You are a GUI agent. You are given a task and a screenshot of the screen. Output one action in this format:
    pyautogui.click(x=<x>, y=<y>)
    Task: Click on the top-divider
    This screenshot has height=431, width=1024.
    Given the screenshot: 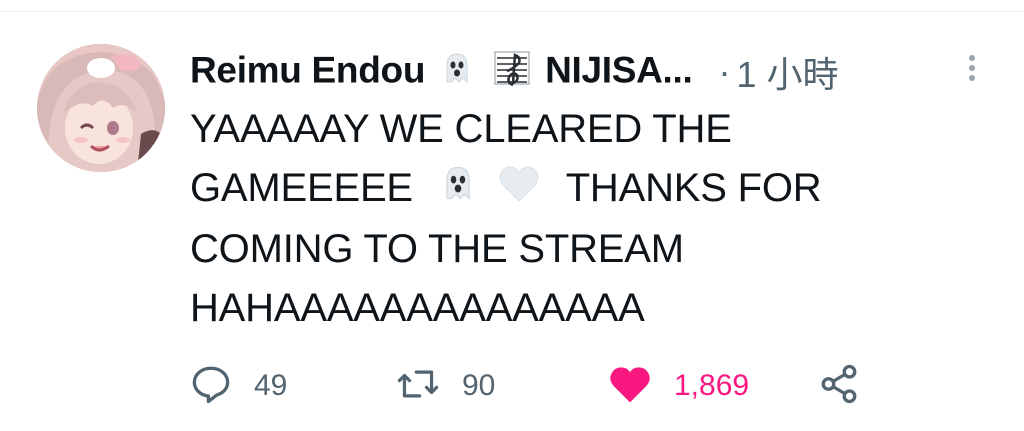 What is the action you would take?
    pyautogui.click(x=512, y=11)
    